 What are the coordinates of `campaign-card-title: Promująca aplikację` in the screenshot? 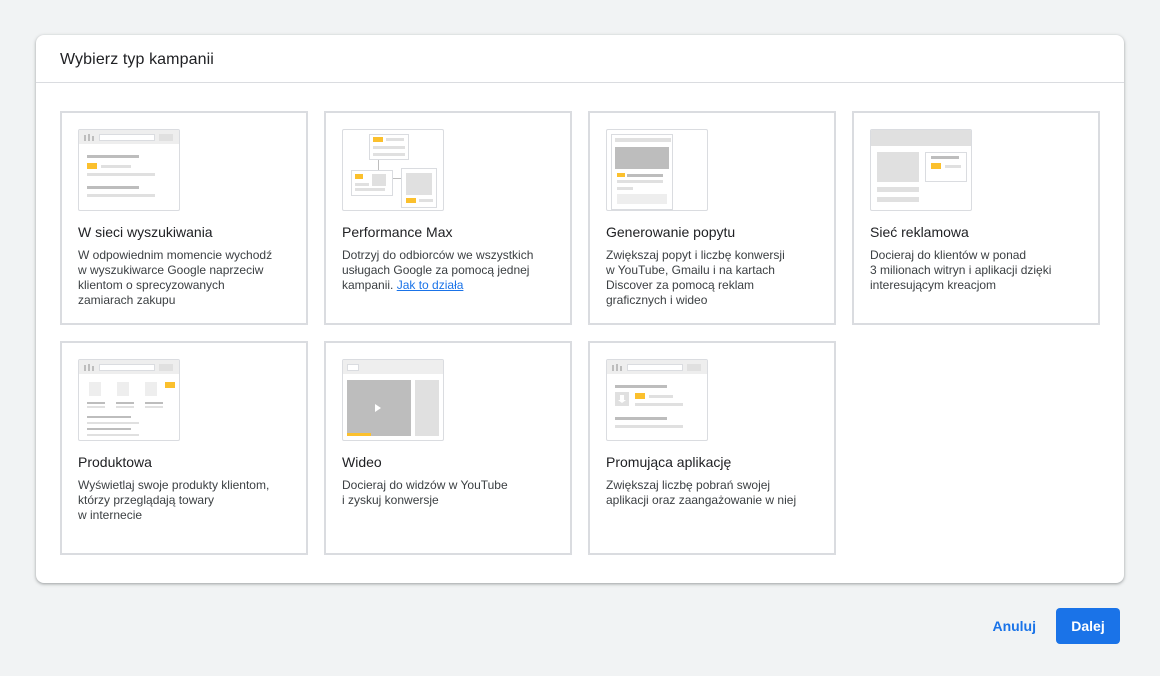 It's located at (669, 462).